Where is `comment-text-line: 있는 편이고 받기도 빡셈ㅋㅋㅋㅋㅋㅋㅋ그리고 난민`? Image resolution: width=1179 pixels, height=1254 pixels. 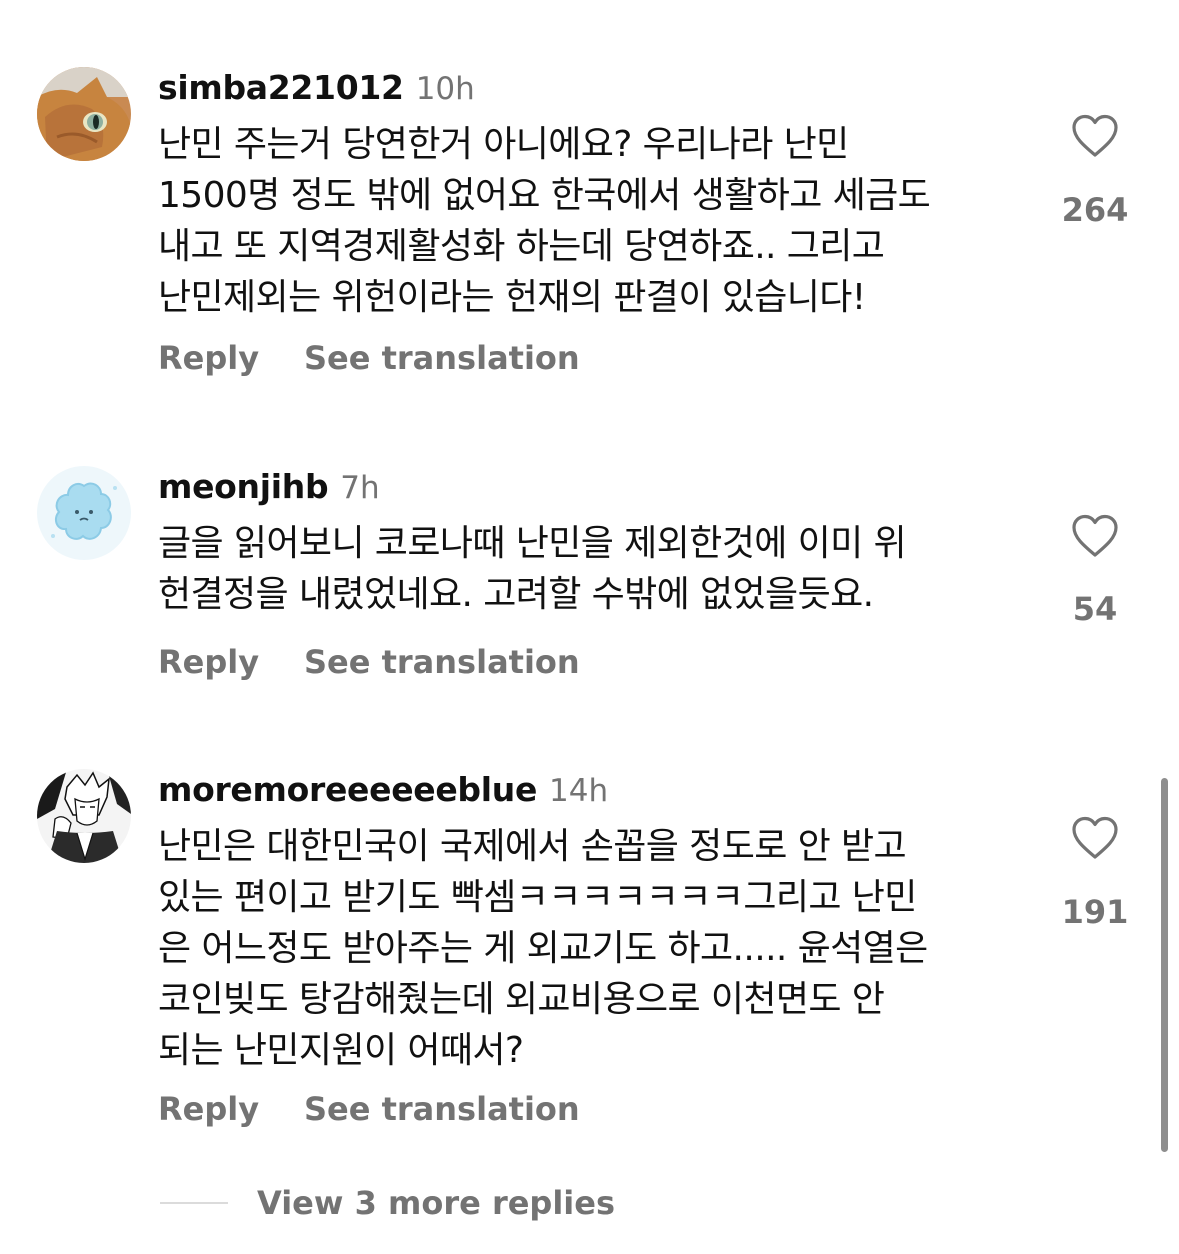 comment-text-line: 있는 편이고 받기도 빡셈ㅋㅋㅋㅋㅋㅋㅋ그리고 난민 is located at coordinates (537, 897).